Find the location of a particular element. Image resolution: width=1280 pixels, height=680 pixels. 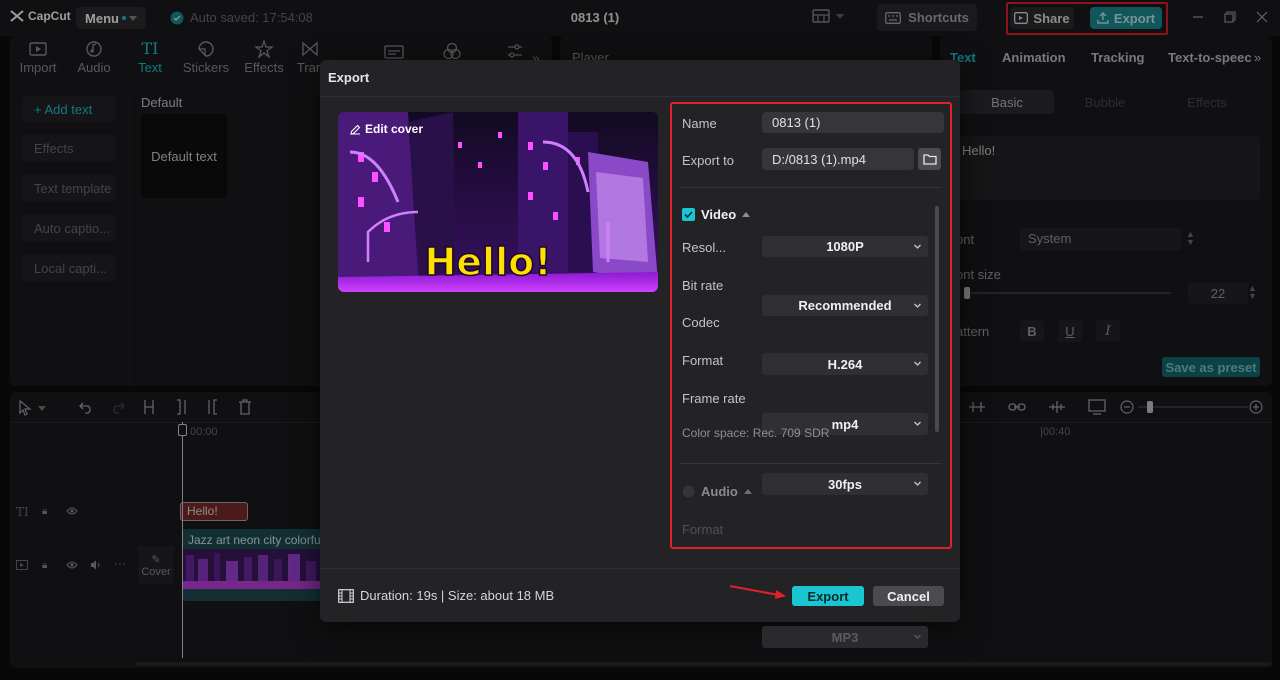

film-icon is located at coordinates (346, 595).